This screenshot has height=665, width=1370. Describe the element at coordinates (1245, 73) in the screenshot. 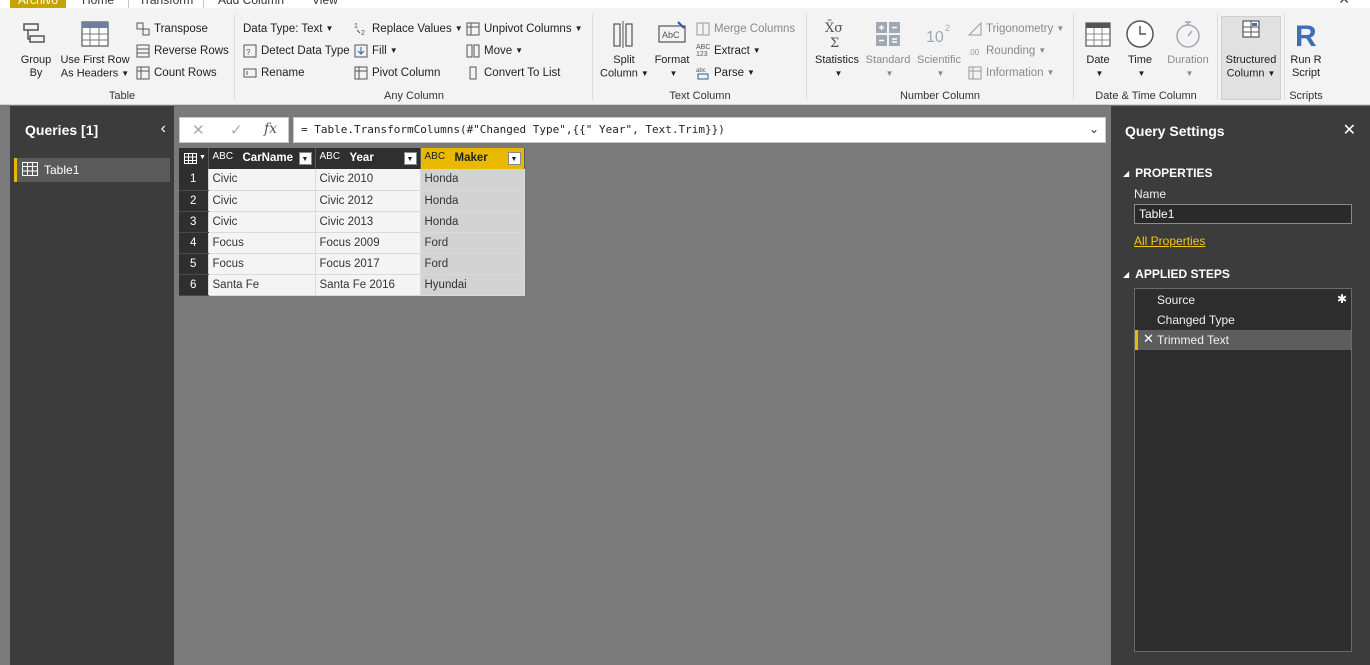

I see `structured-column-label-2: Column` at that location.